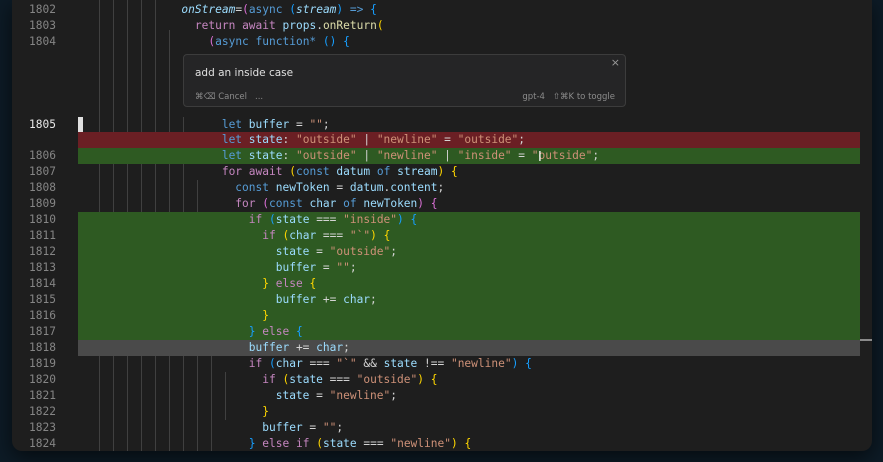 The height and width of the screenshot is (462, 883). What do you see at coordinates (434, 363) in the screenshot?
I see `code-token: !==` at bounding box center [434, 363].